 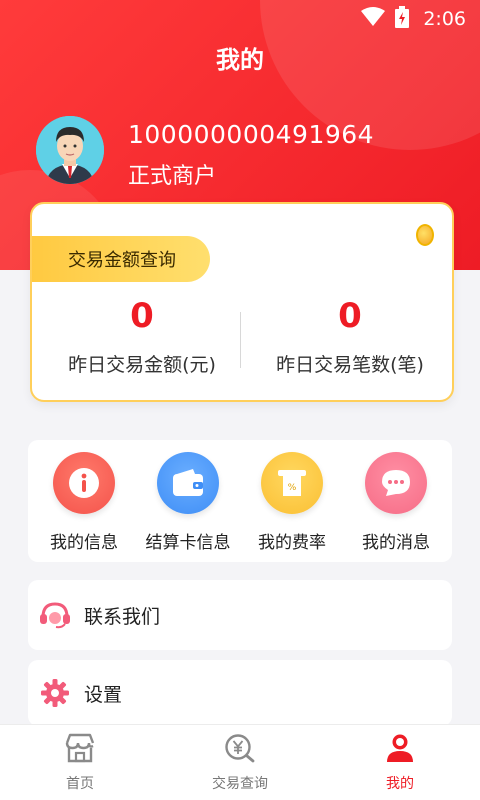 What do you see at coordinates (400, 750) in the screenshot?
I see `user-icon` at bounding box center [400, 750].